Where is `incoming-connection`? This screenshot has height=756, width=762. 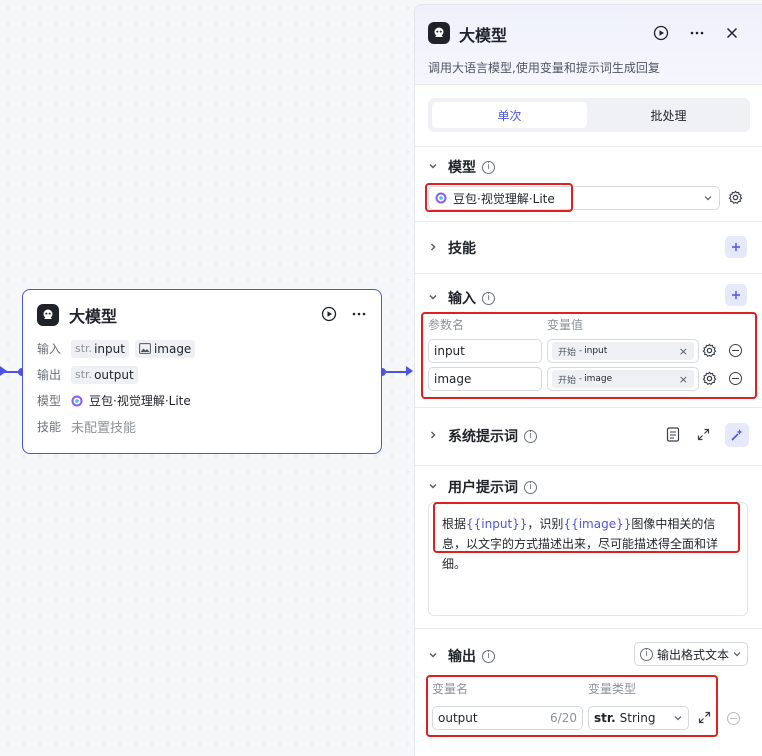 incoming-connection is located at coordinates (10, 372).